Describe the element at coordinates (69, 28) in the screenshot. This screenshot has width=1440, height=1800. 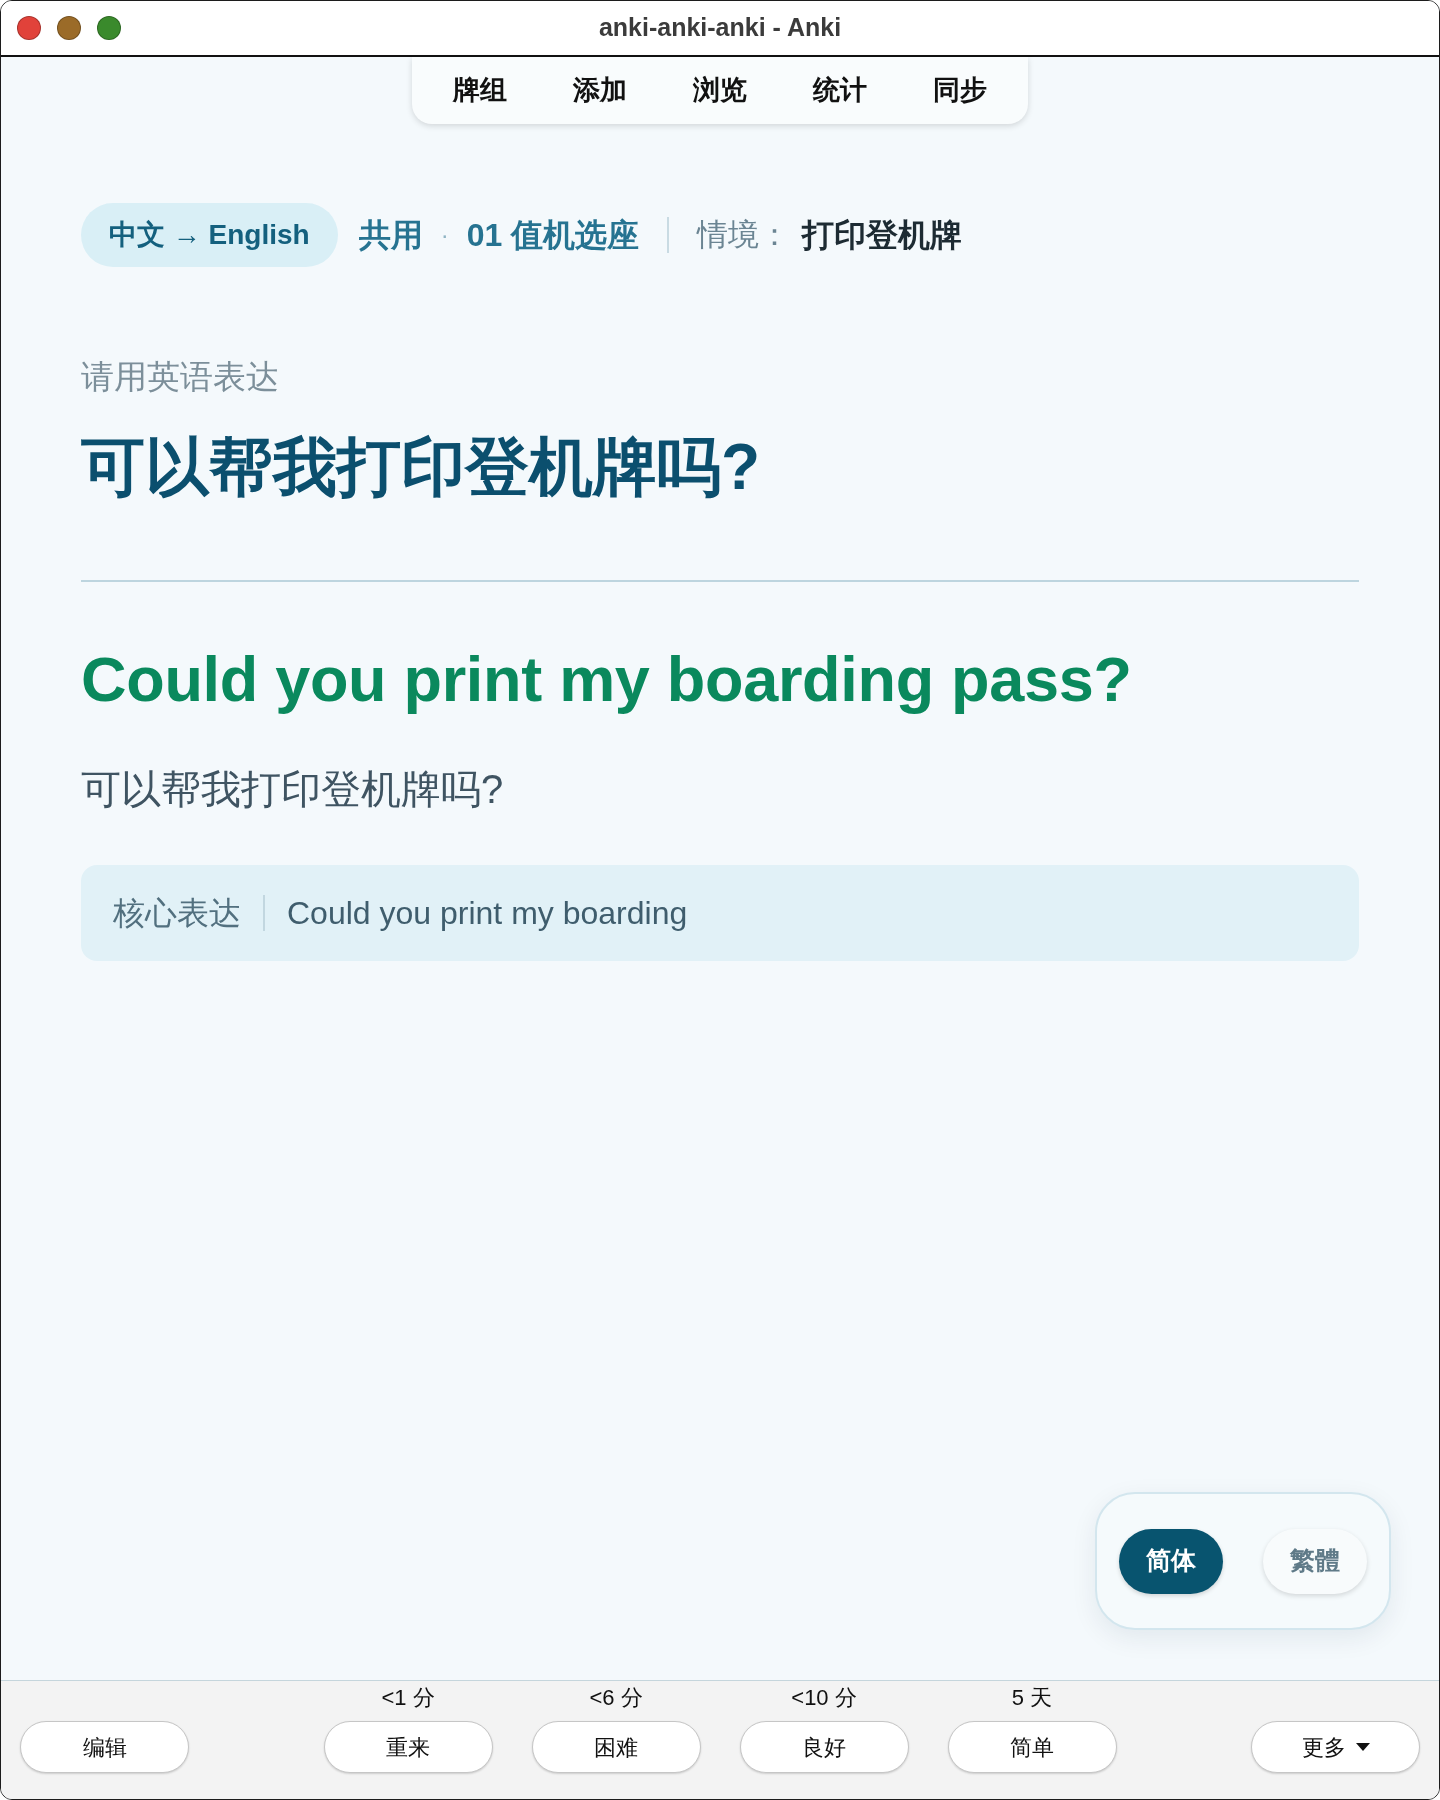
I see `minimize-window-button` at that location.